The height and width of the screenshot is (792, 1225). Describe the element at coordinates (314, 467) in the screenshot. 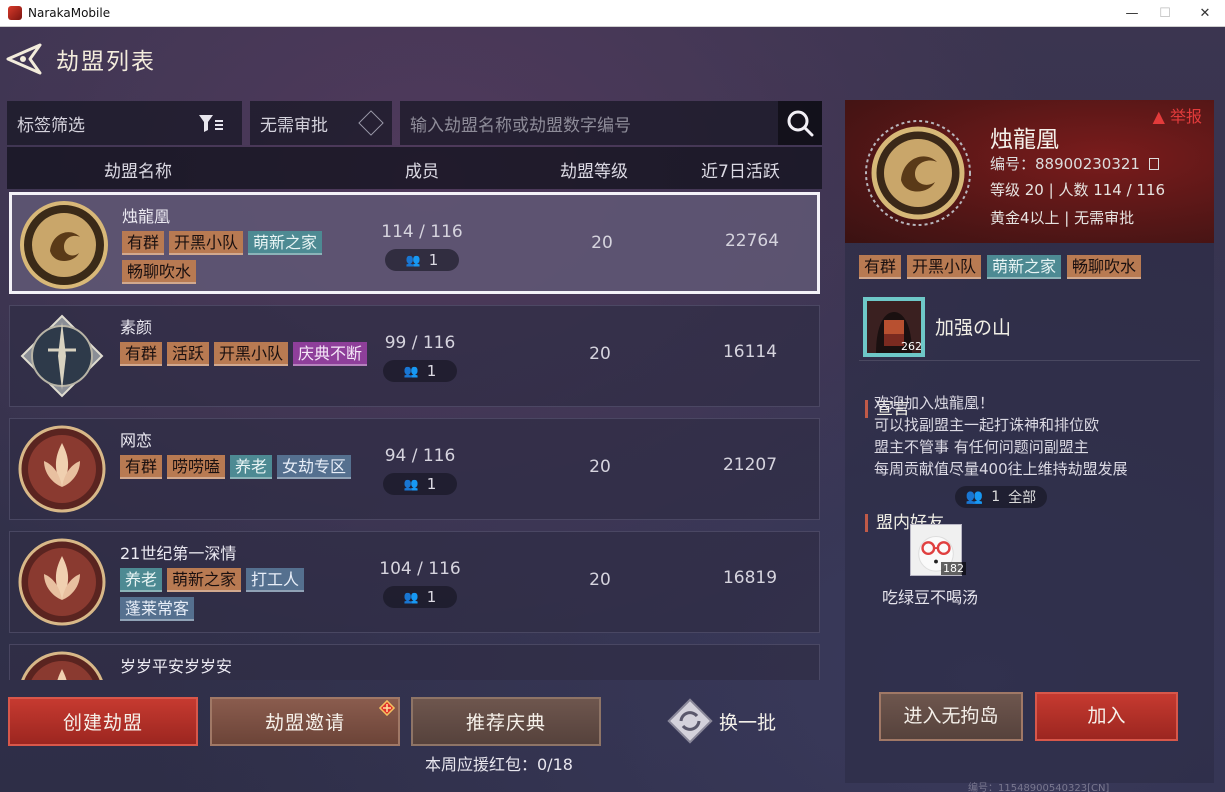

I see `alliance-tag: 女劫专区` at that location.